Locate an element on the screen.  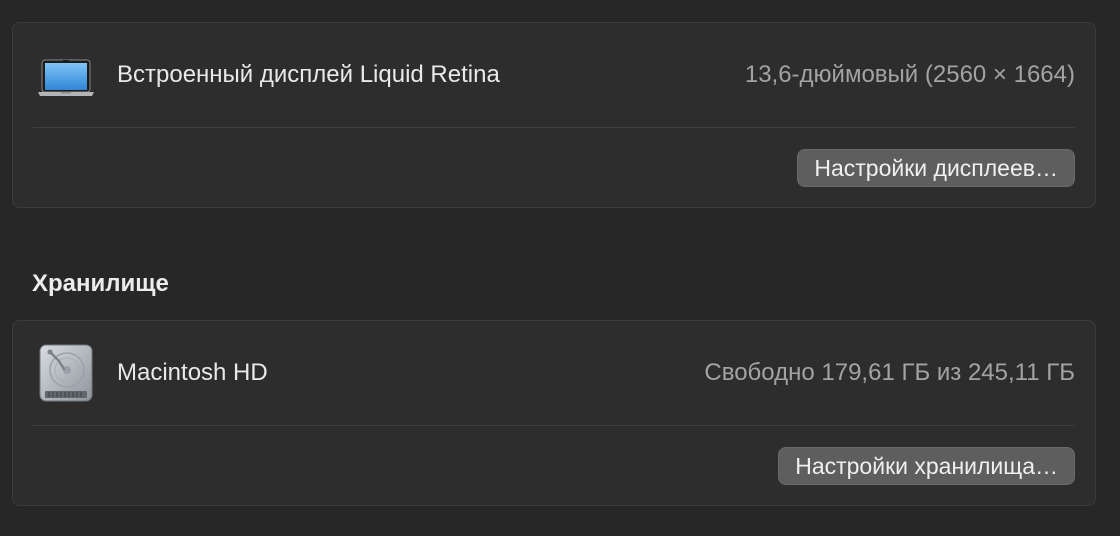
storage-divider is located at coordinates (554, 425).